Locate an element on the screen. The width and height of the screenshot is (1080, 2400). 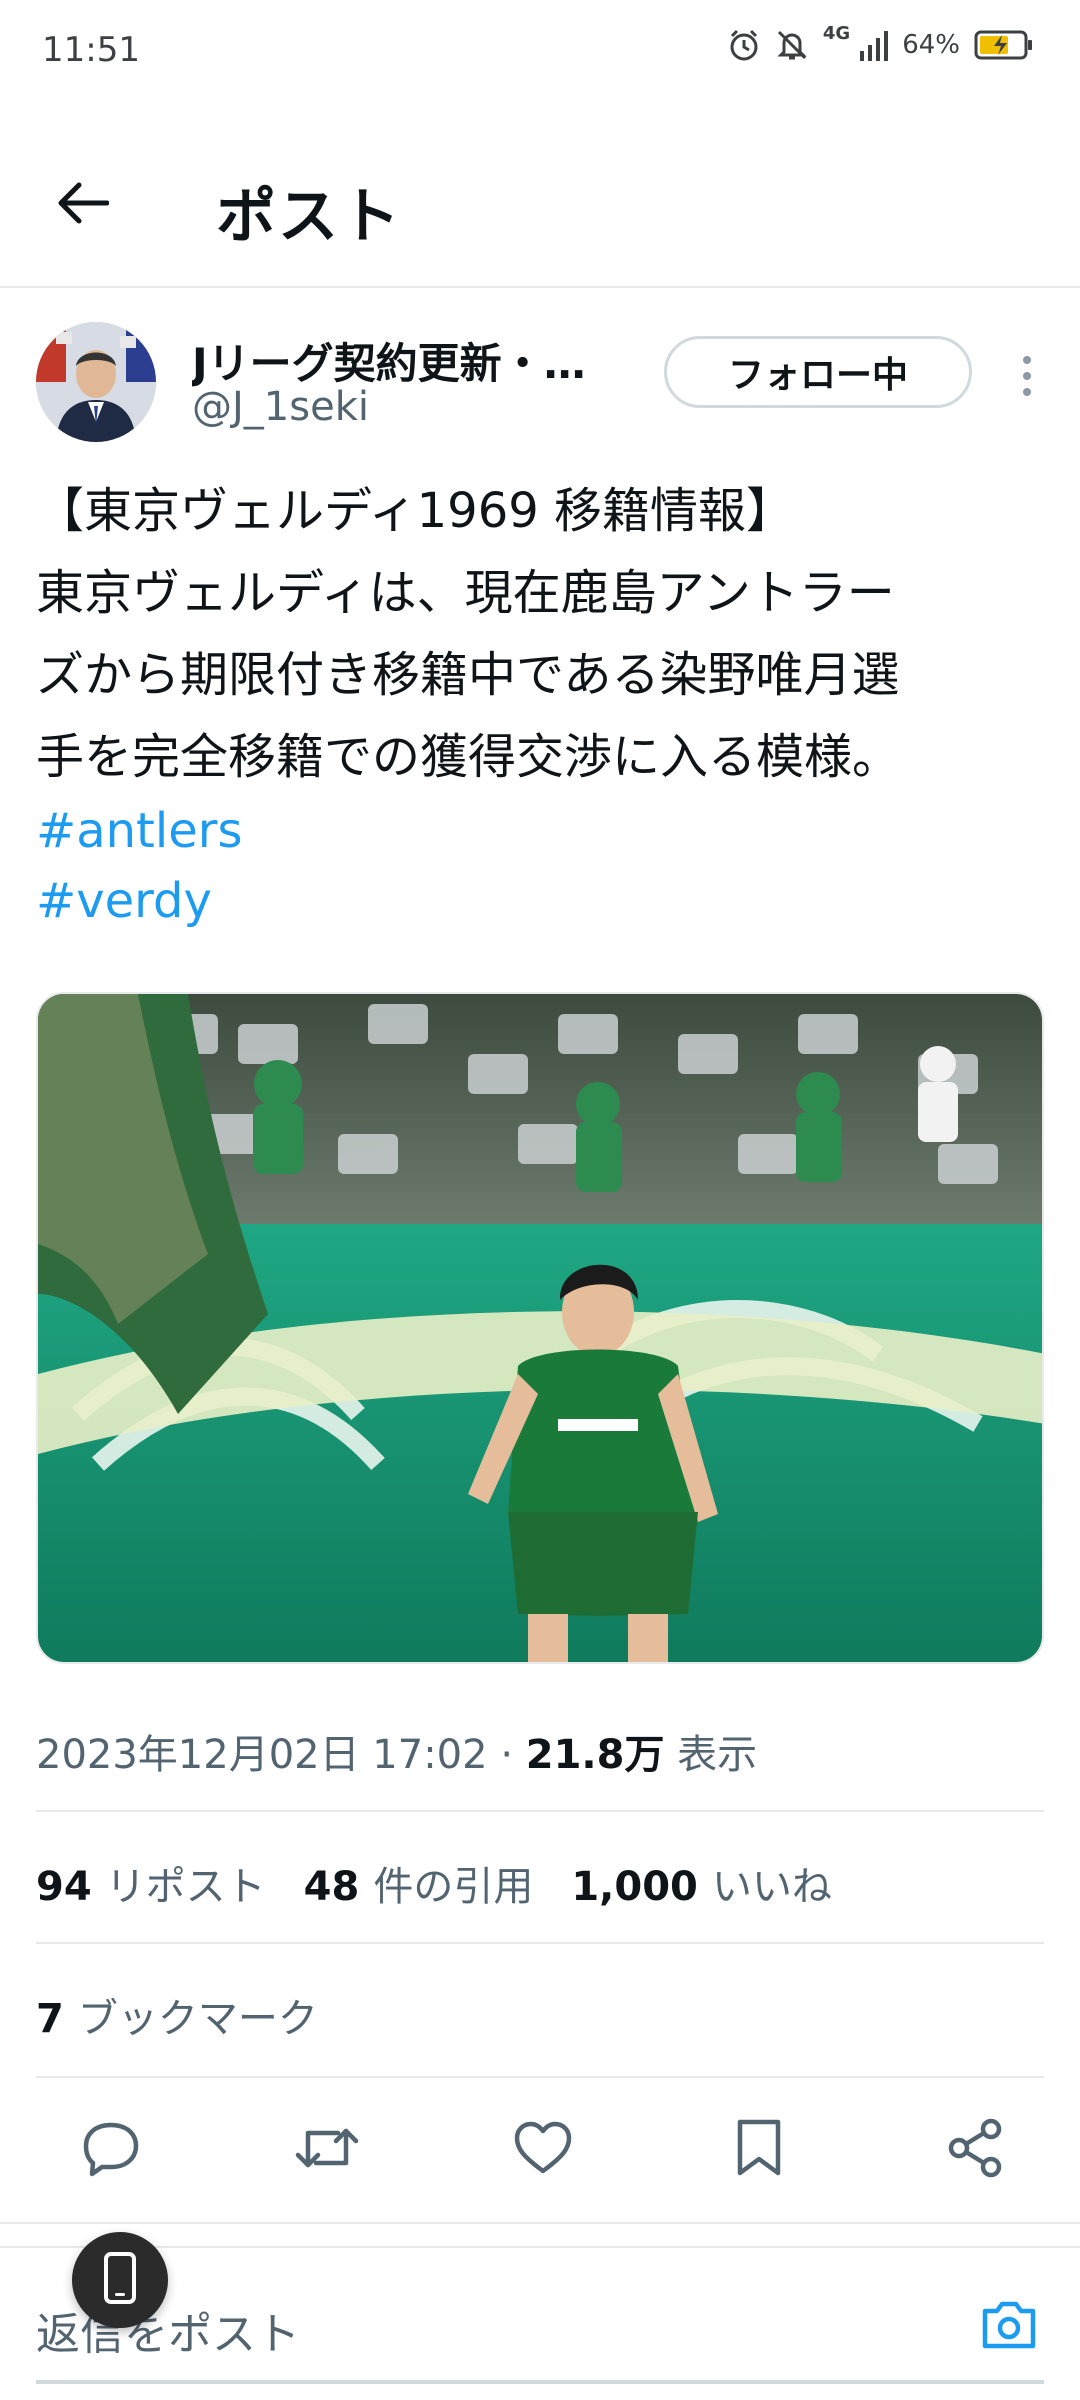
status-time: 11:51 is located at coordinates (91, 50).